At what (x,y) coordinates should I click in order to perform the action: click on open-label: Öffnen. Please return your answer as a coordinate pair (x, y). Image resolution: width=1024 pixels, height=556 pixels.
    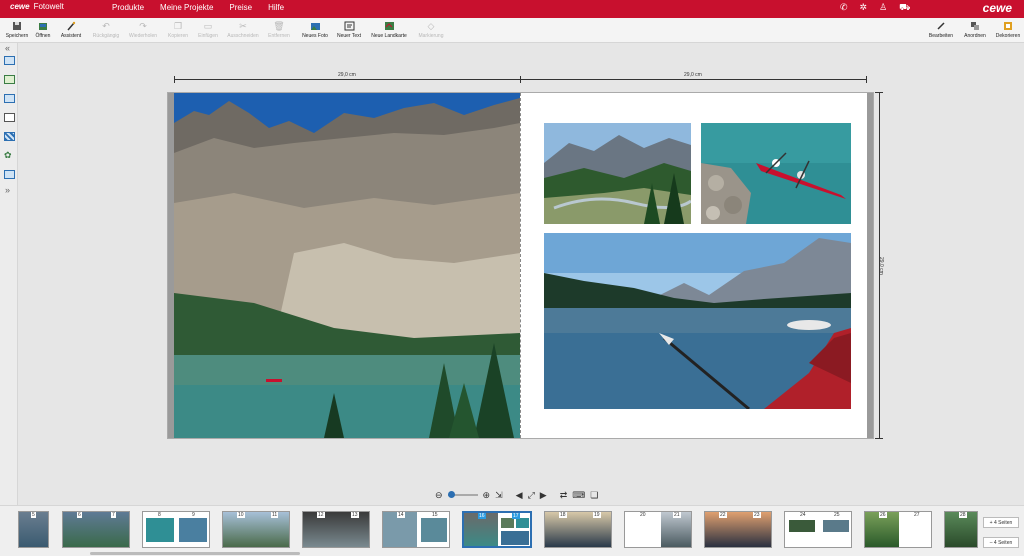
    Looking at the image, I should click on (43, 36).